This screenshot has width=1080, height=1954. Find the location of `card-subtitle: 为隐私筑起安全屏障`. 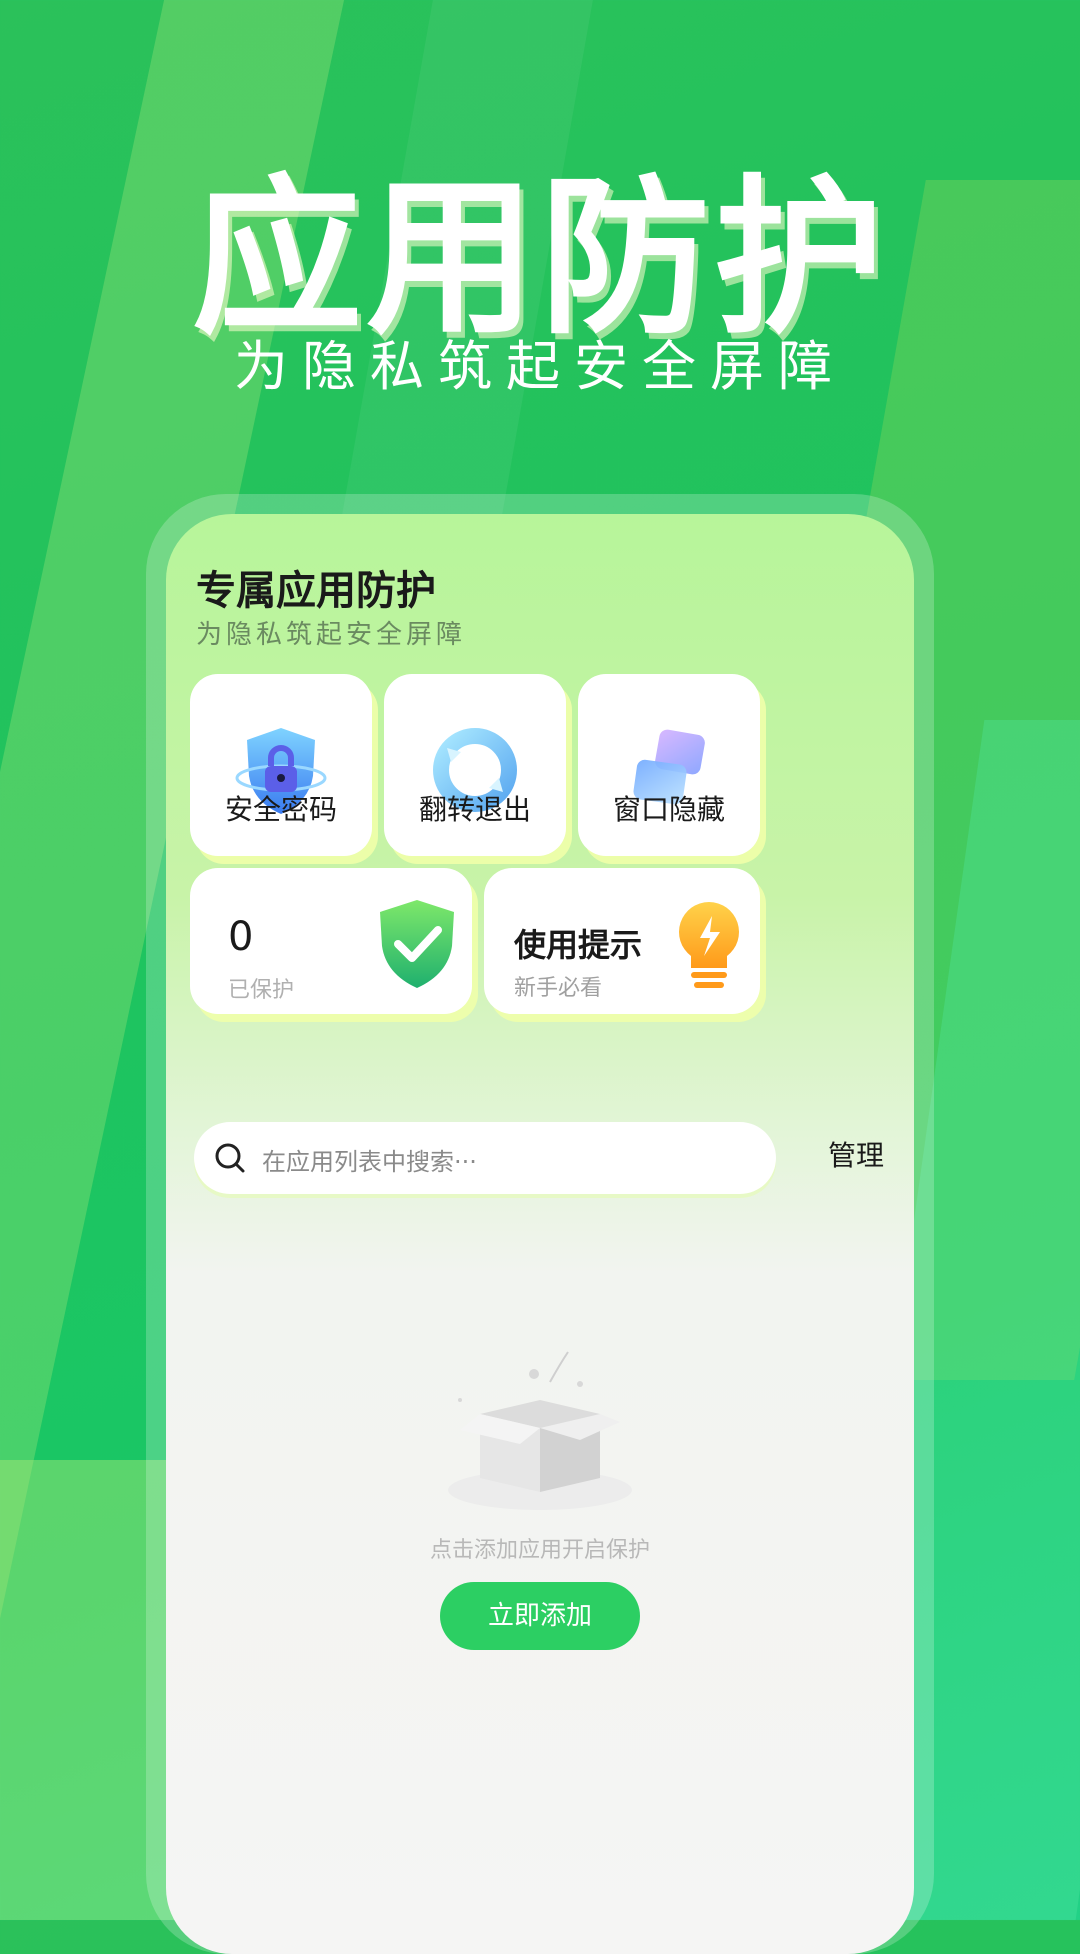

card-subtitle: 为隐私筑起安全屏障 is located at coordinates (331, 635).